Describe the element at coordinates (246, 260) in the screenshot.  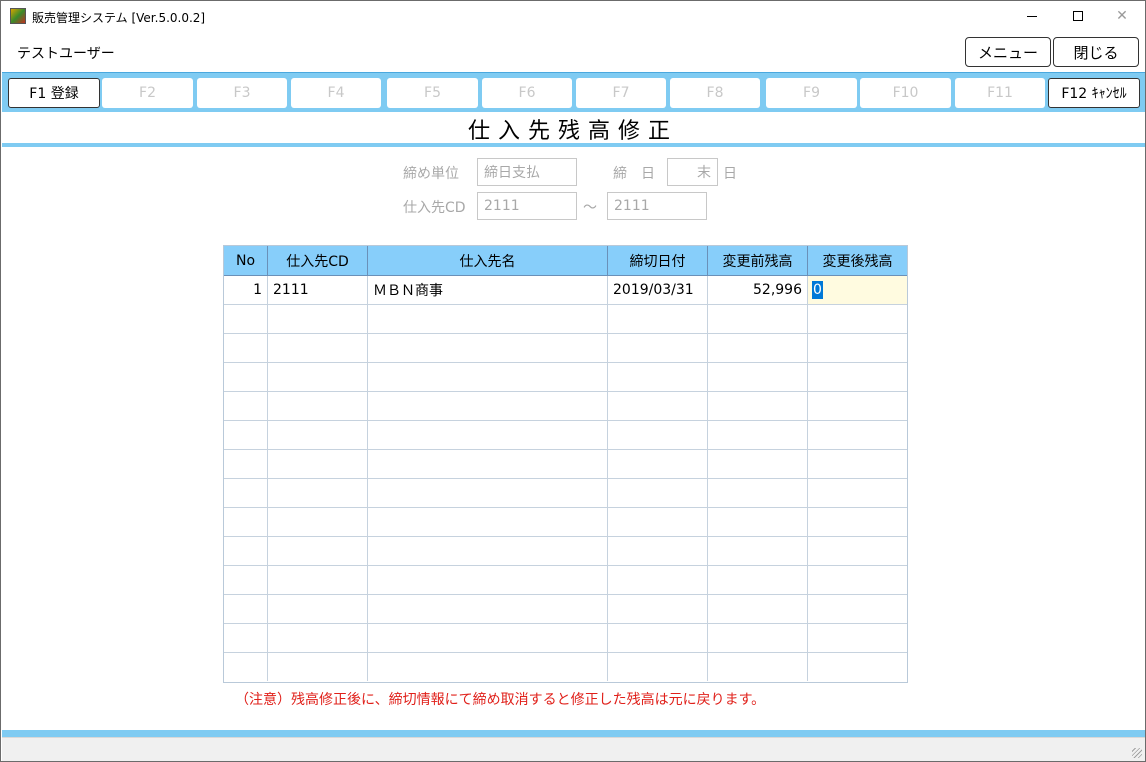
I see `column-header-no: No` at that location.